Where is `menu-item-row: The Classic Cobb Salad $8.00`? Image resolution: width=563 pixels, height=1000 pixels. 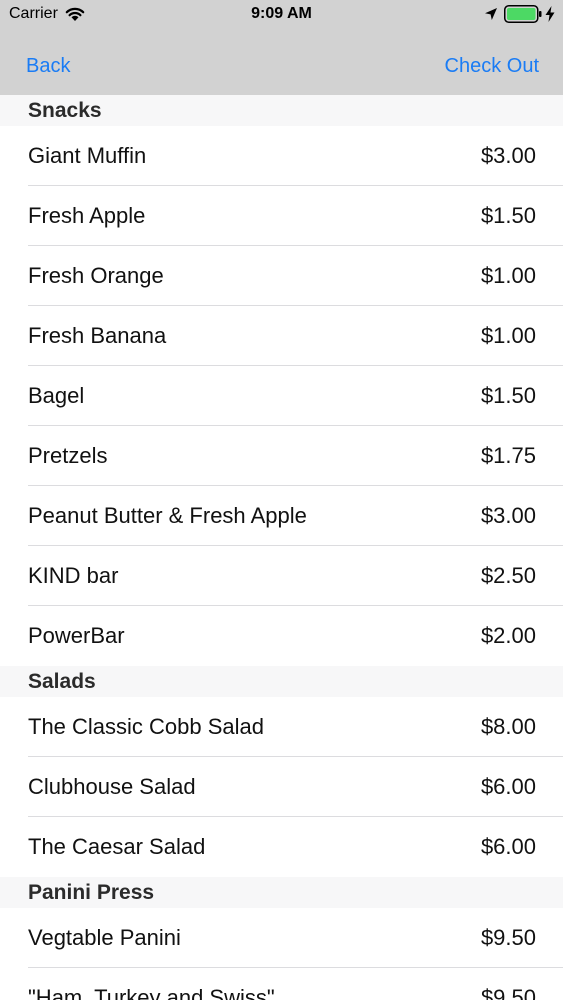
menu-item-row: The Classic Cobb Salad $8.00 is located at coordinates (281, 727).